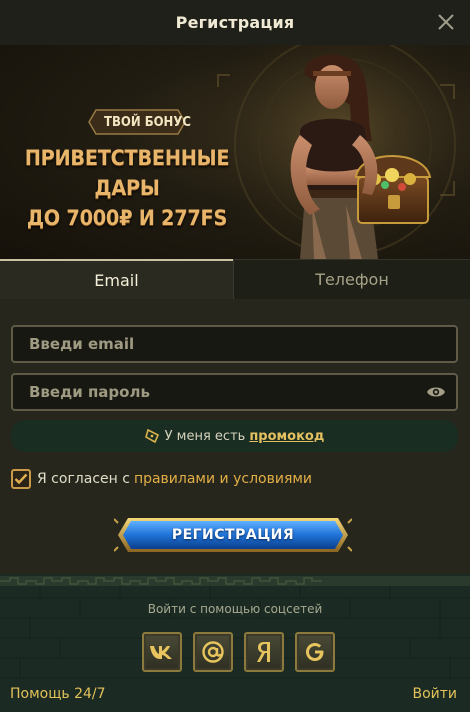  What do you see at coordinates (151, 436) in the screenshot?
I see `ticket-icon` at bounding box center [151, 436].